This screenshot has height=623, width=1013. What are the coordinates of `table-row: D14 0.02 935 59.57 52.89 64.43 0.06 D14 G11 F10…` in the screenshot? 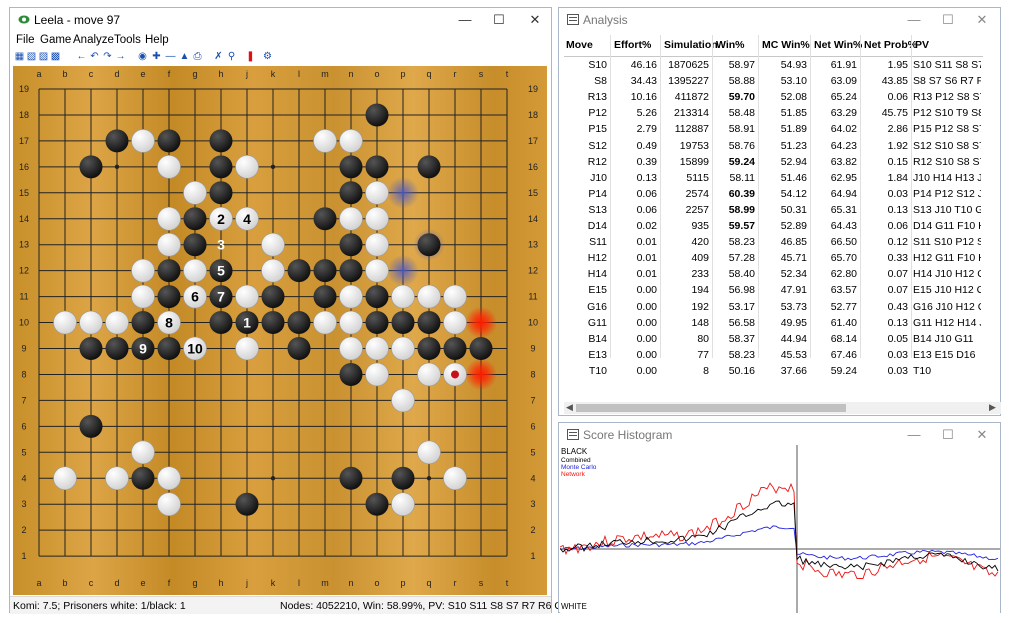 It's located at (773, 226).